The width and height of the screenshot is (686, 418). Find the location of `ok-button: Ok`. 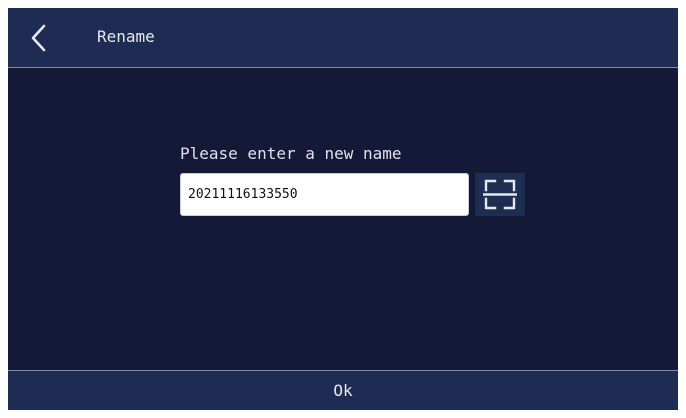

ok-button: Ok is located at coordinates (343, 390).